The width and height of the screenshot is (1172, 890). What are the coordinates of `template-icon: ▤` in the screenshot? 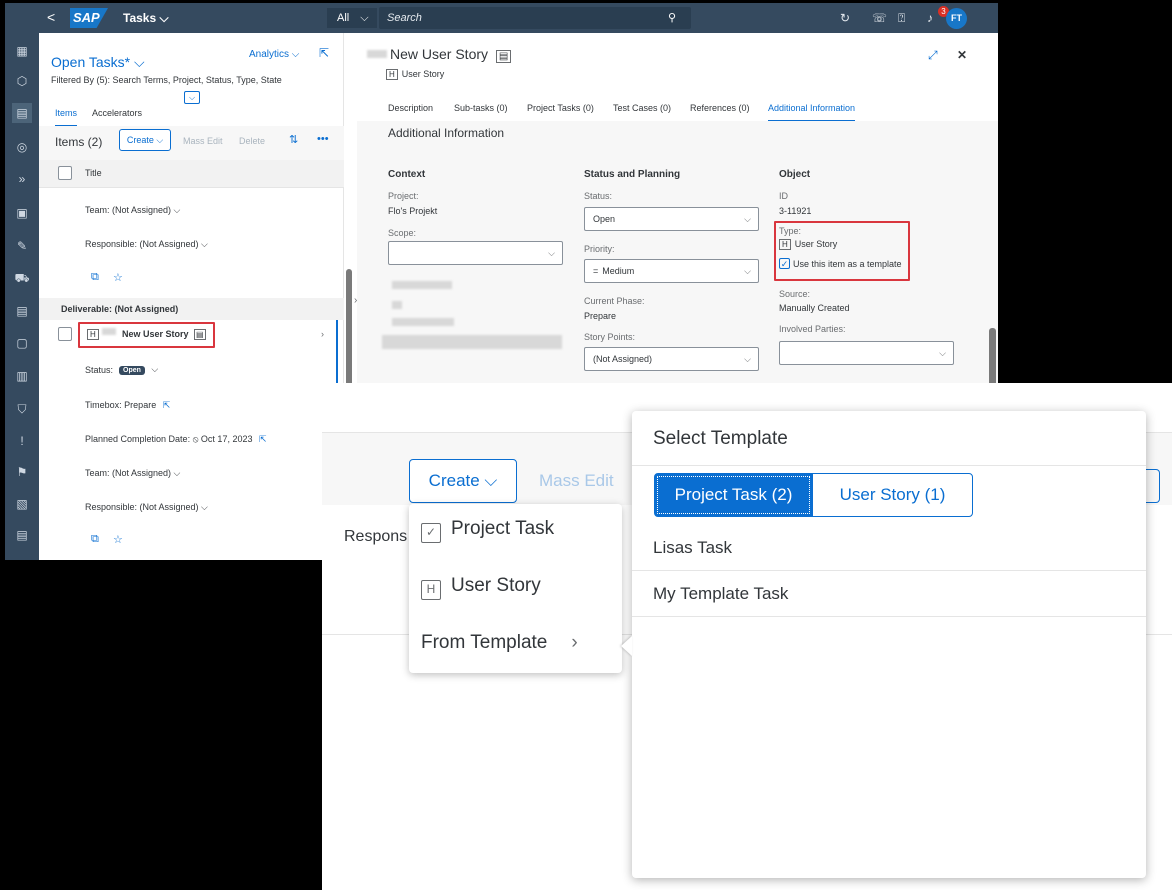 It's located at (503, 56).